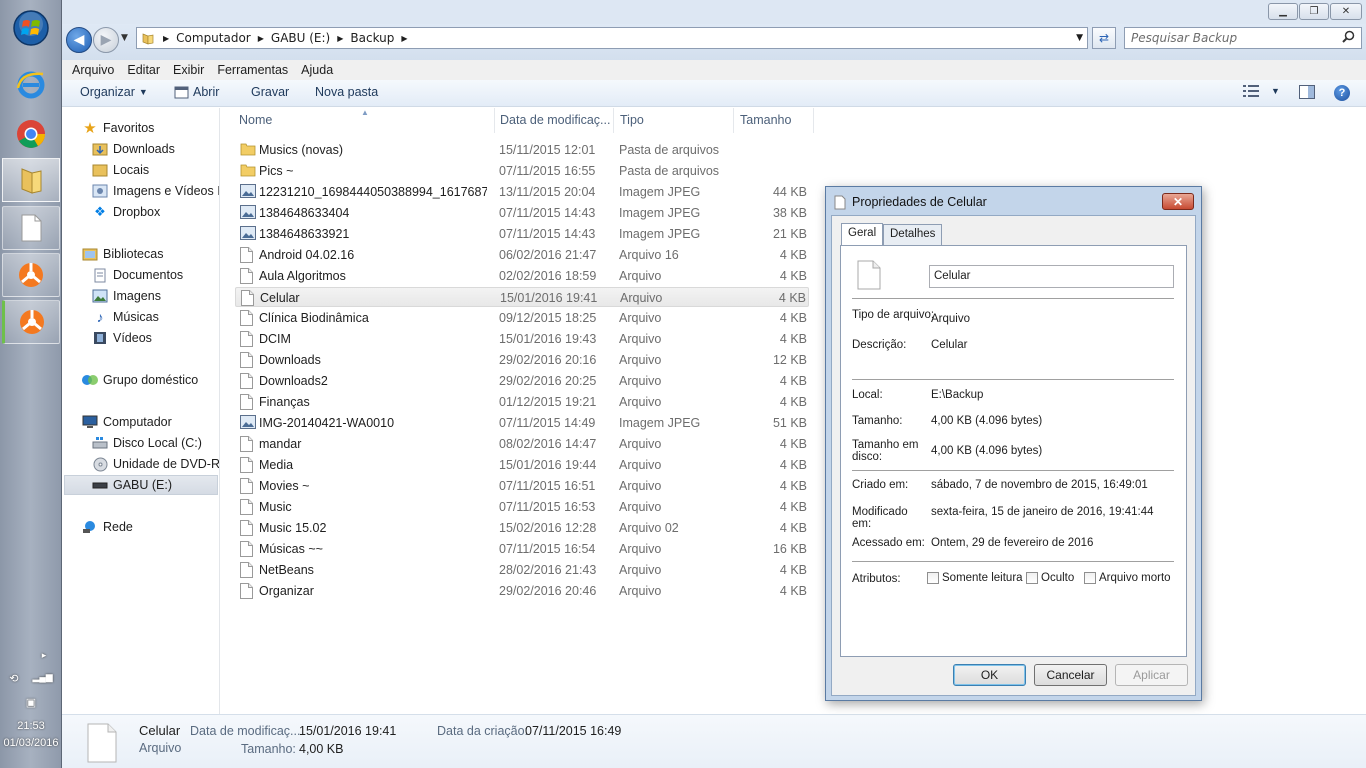 This screenshot has height=768, width=1366. Describe the element at coordinates (141, 485) in the screenshot. I see `nav-gabu-drive: GABU (E:)` at that location.